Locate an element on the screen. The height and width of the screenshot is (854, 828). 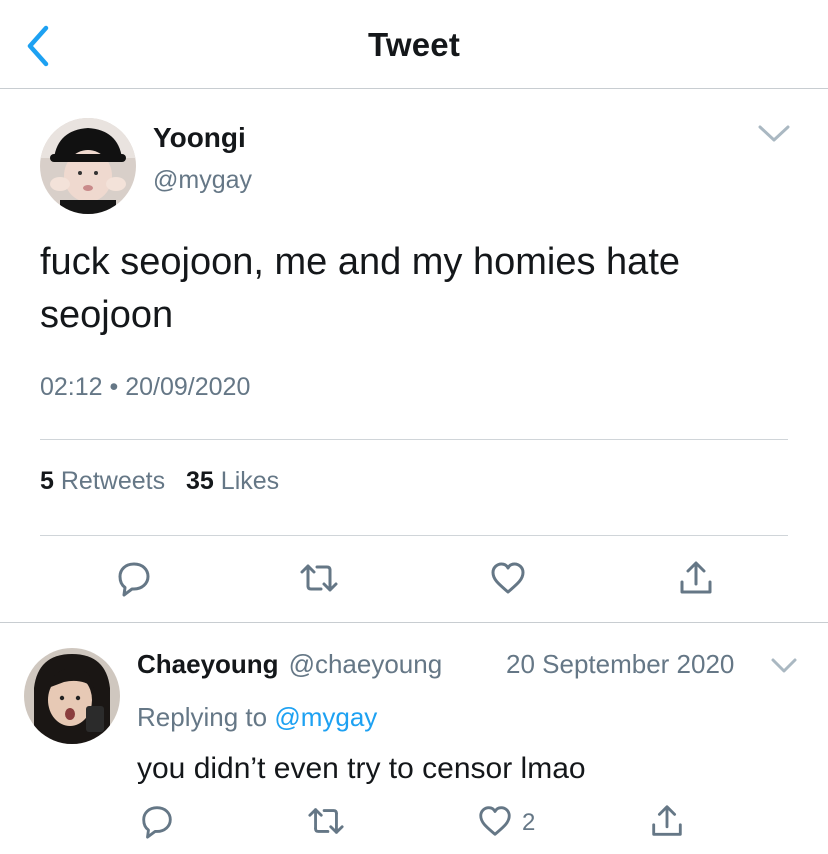
page-title: Tweet is located at coordinates (414, 44).